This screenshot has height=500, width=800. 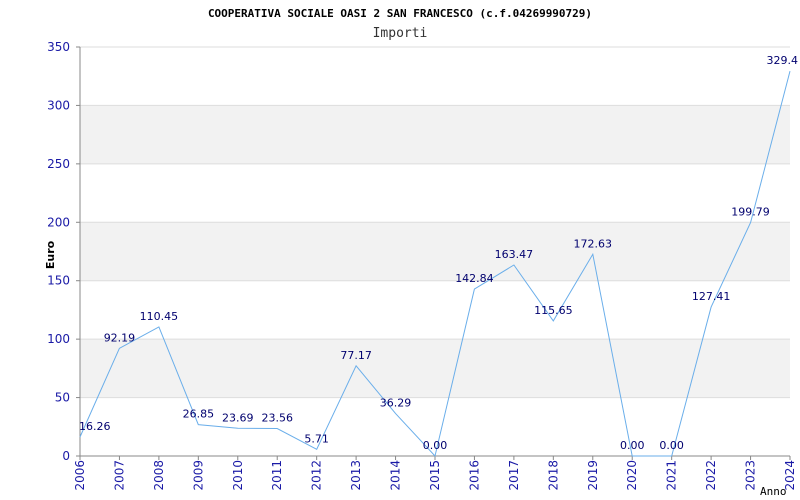 I want to click on x-tick-label: 2007, so click(x=119, y=475).